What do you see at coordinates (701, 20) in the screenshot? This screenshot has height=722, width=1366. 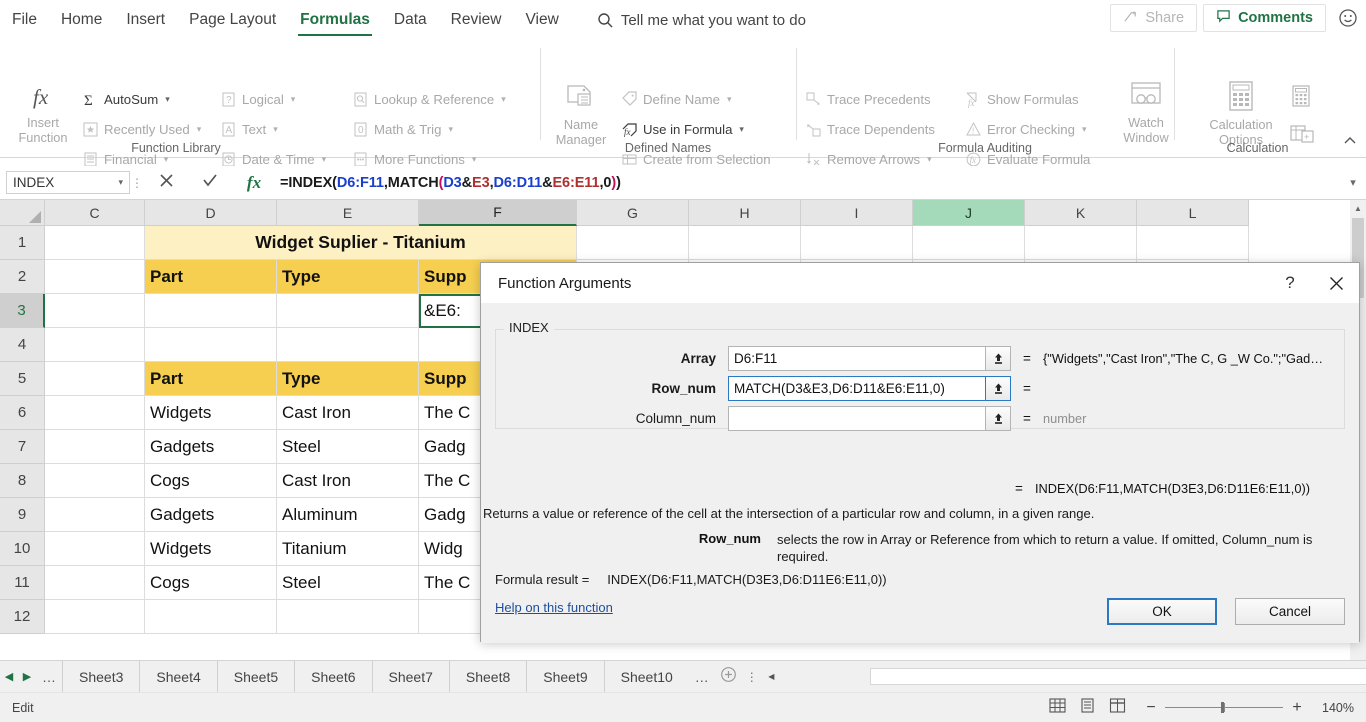 I see `tell-me-search: Tell me what you want to do` at bounding box center [701, 20].